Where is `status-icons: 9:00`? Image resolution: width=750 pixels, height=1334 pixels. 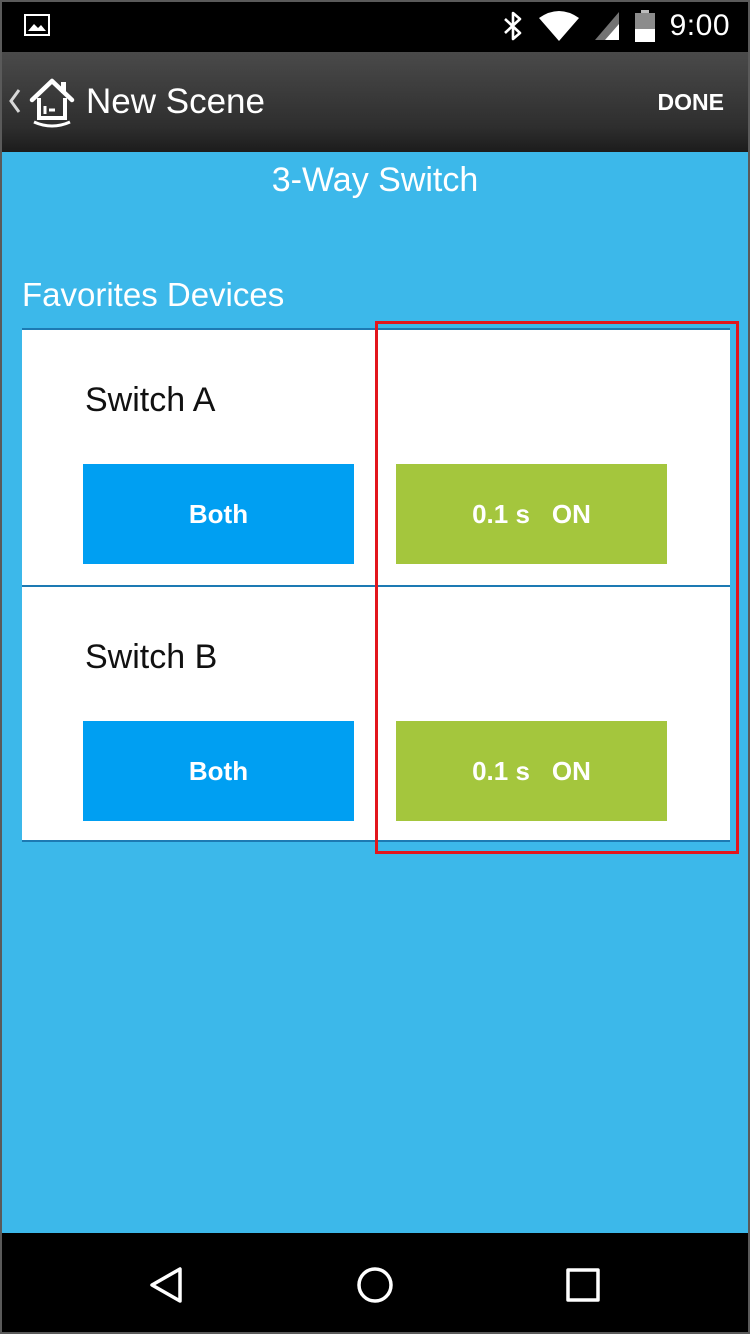
status-icons: 9:00 is located at coordinates (616, 26).